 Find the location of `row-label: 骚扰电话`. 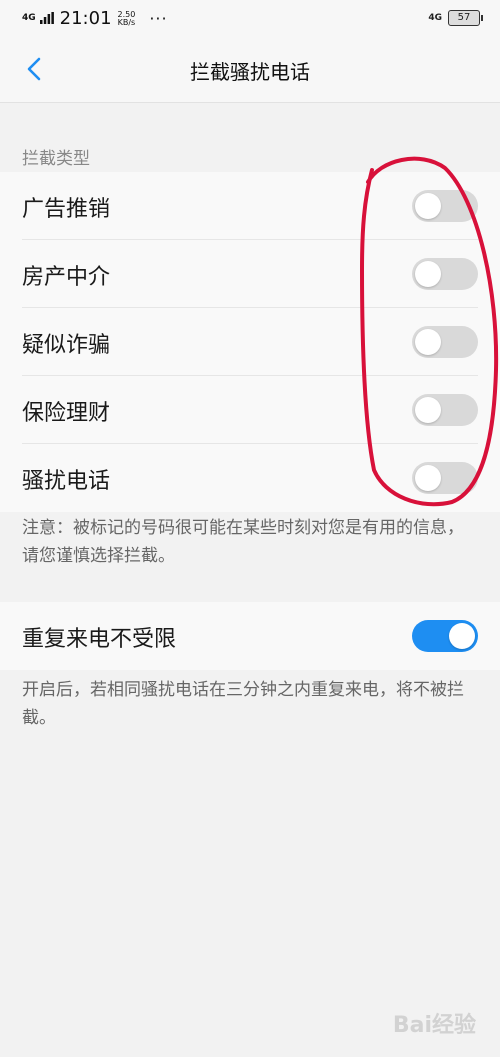

row-label: 骚扰电话 is located at coordinates (66, 481).